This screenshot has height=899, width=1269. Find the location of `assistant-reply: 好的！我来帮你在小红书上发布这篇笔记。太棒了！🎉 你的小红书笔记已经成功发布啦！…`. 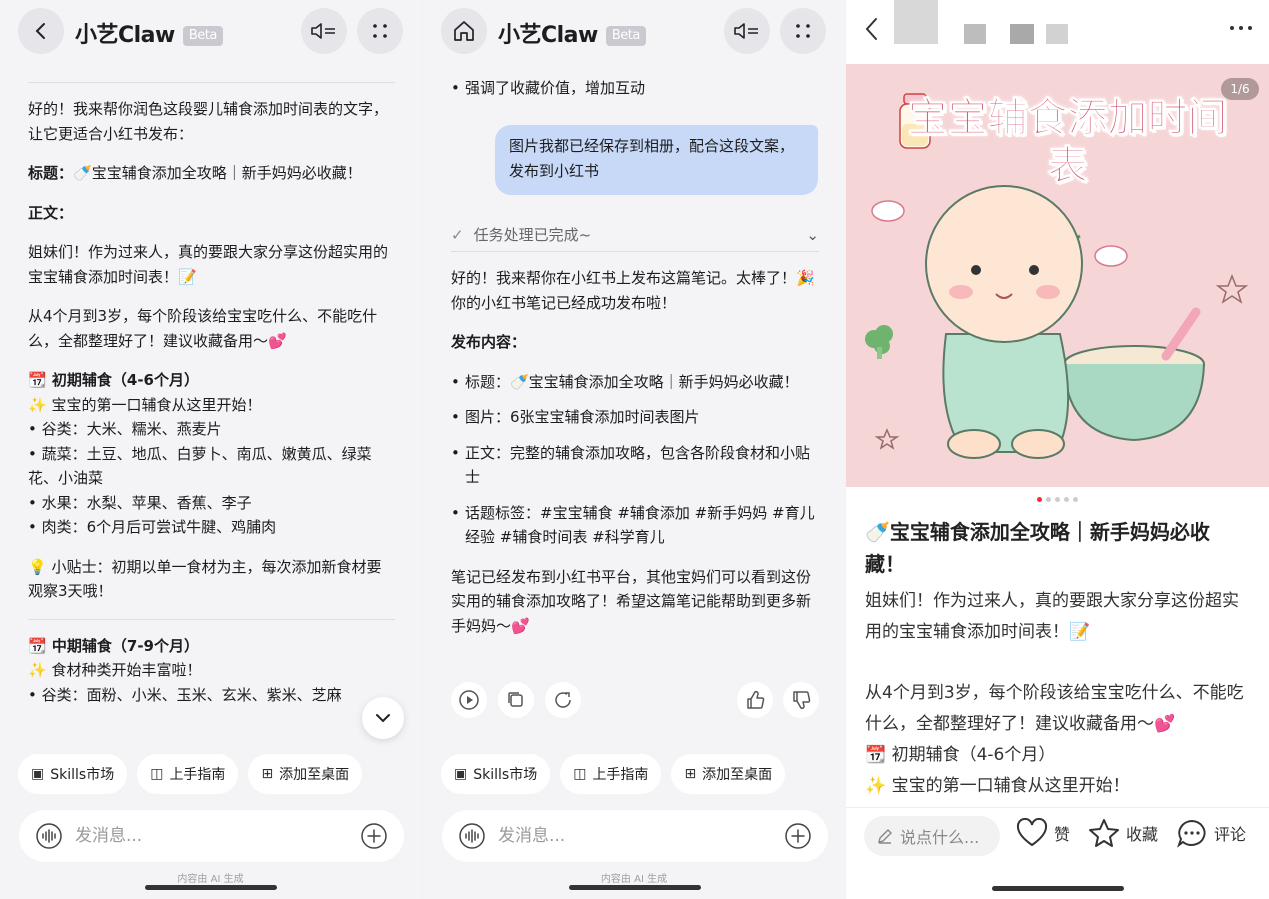

assistant-reply: 好的！我来帮你在小红书上发布这篇笔记。太棒了！🎉 你的小红书笔记已经成功发布啦！… is located at coordinates (635, 459).